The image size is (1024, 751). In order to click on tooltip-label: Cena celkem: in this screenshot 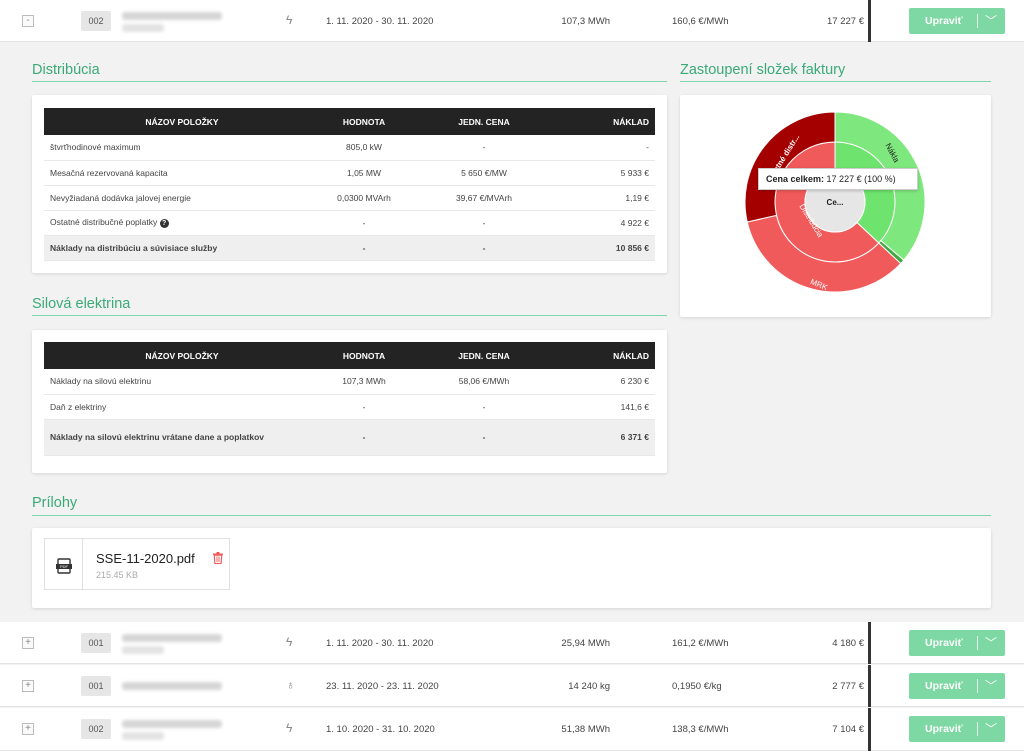, I will do `click(795, 179)`.